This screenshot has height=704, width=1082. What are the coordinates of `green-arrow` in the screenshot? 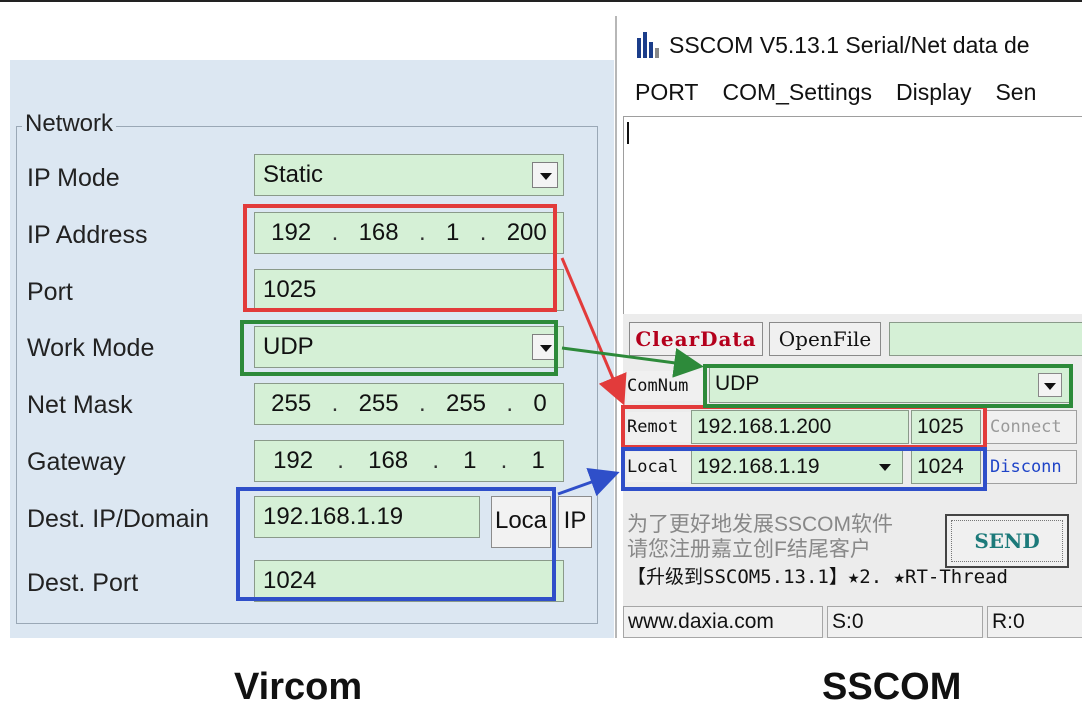 It's located at (632, 362).